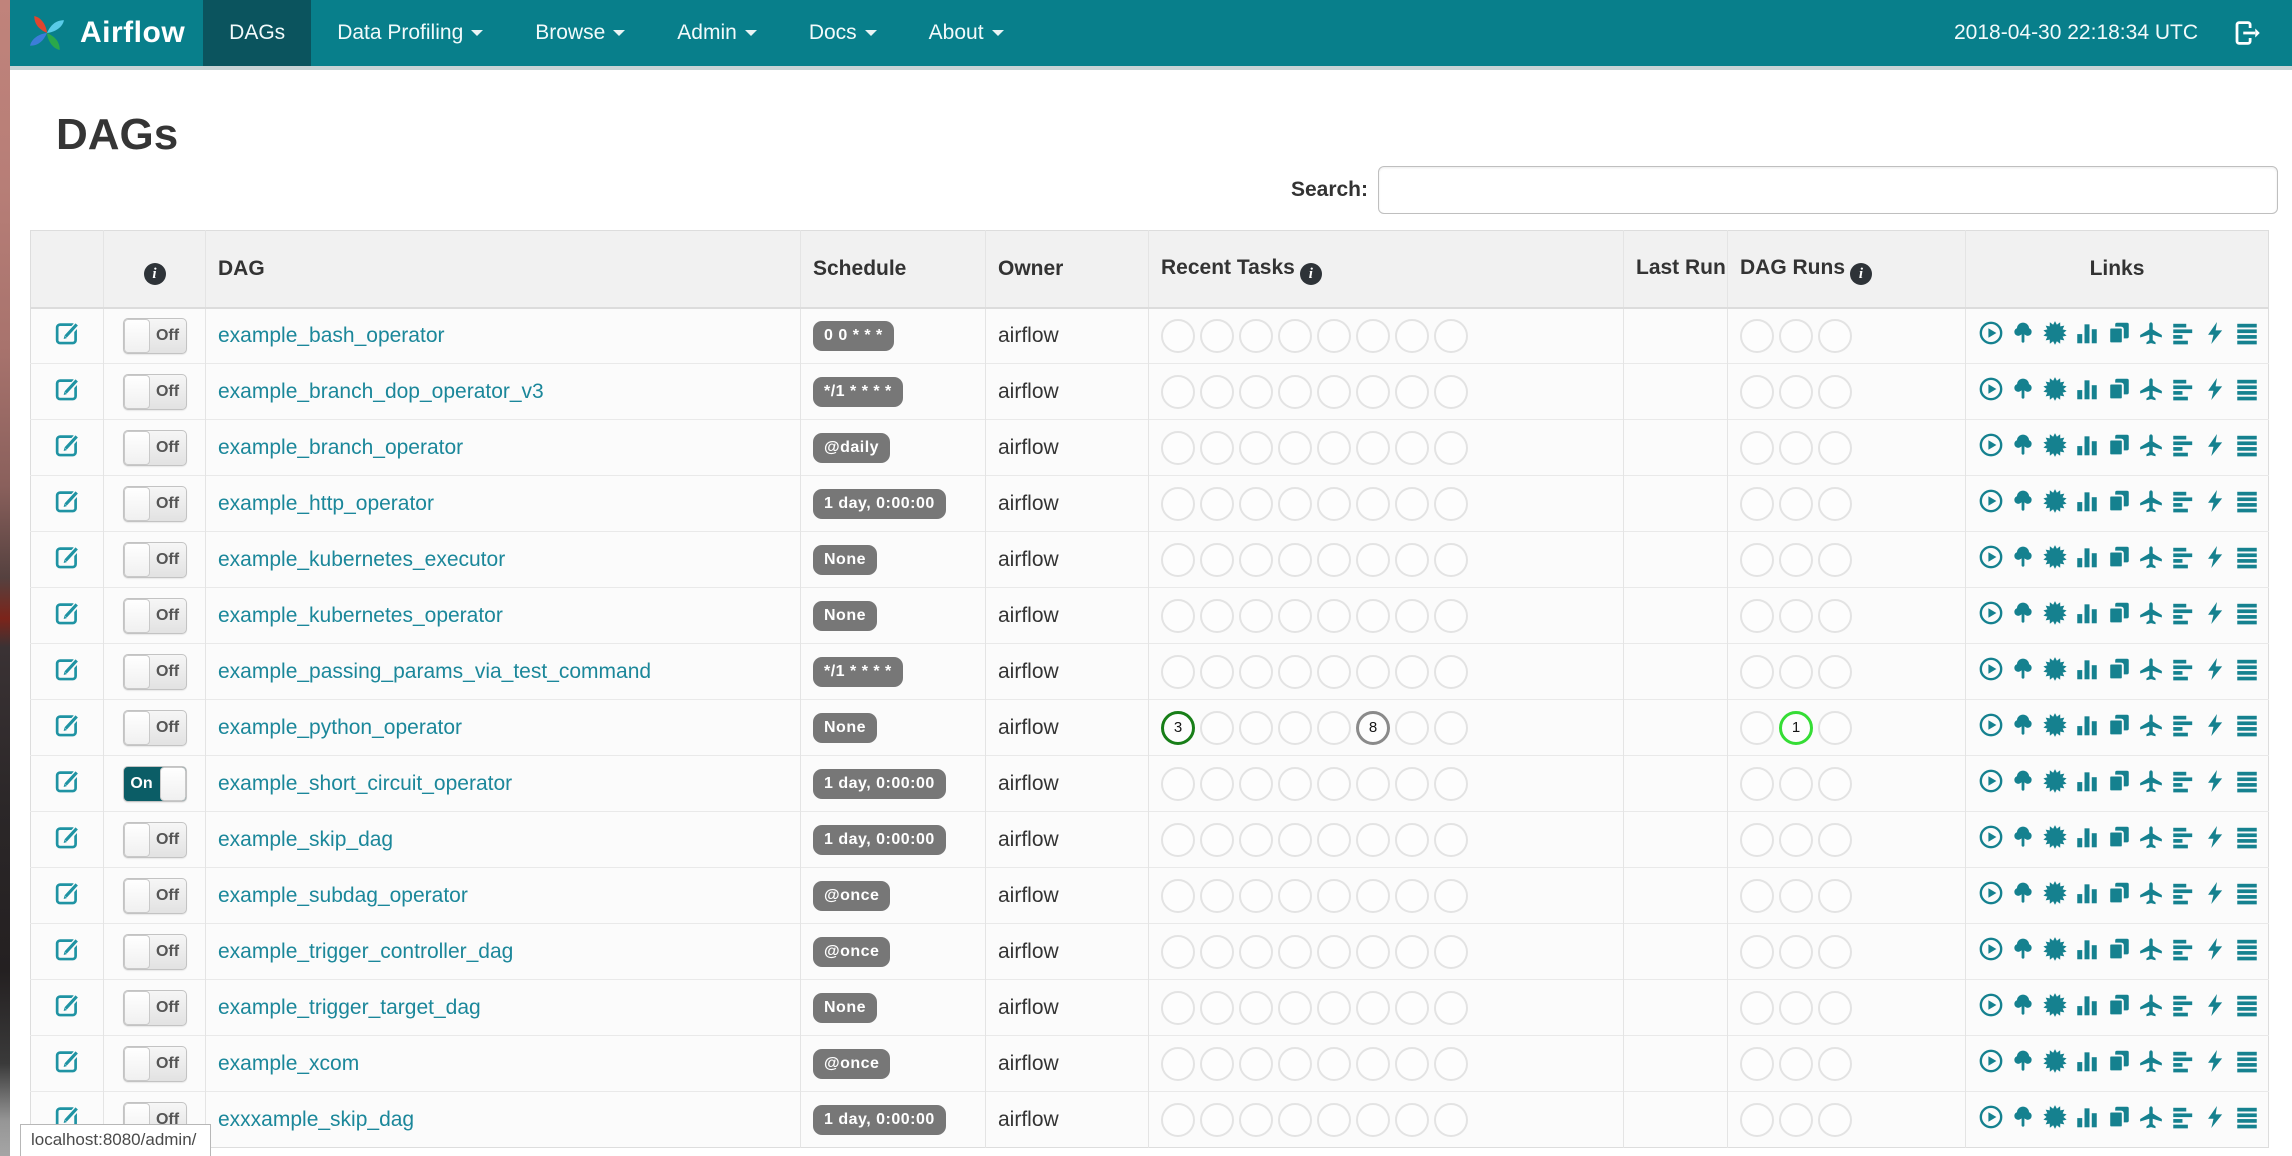 This screenshot has height=1156, width=2292. I want to click on nav-item-about: About, so click(966, 33).